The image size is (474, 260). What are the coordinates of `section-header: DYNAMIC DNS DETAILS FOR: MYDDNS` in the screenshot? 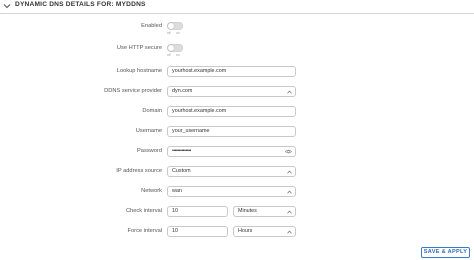 It's located at (237, 7).